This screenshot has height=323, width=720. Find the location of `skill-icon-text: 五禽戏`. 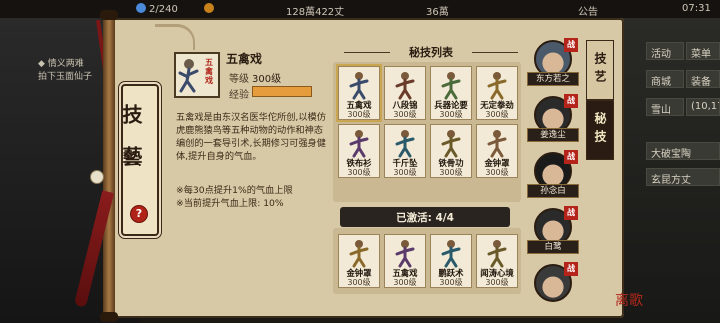

skill-icon-text: 五禽戏 is located at coordinates (209, 71).